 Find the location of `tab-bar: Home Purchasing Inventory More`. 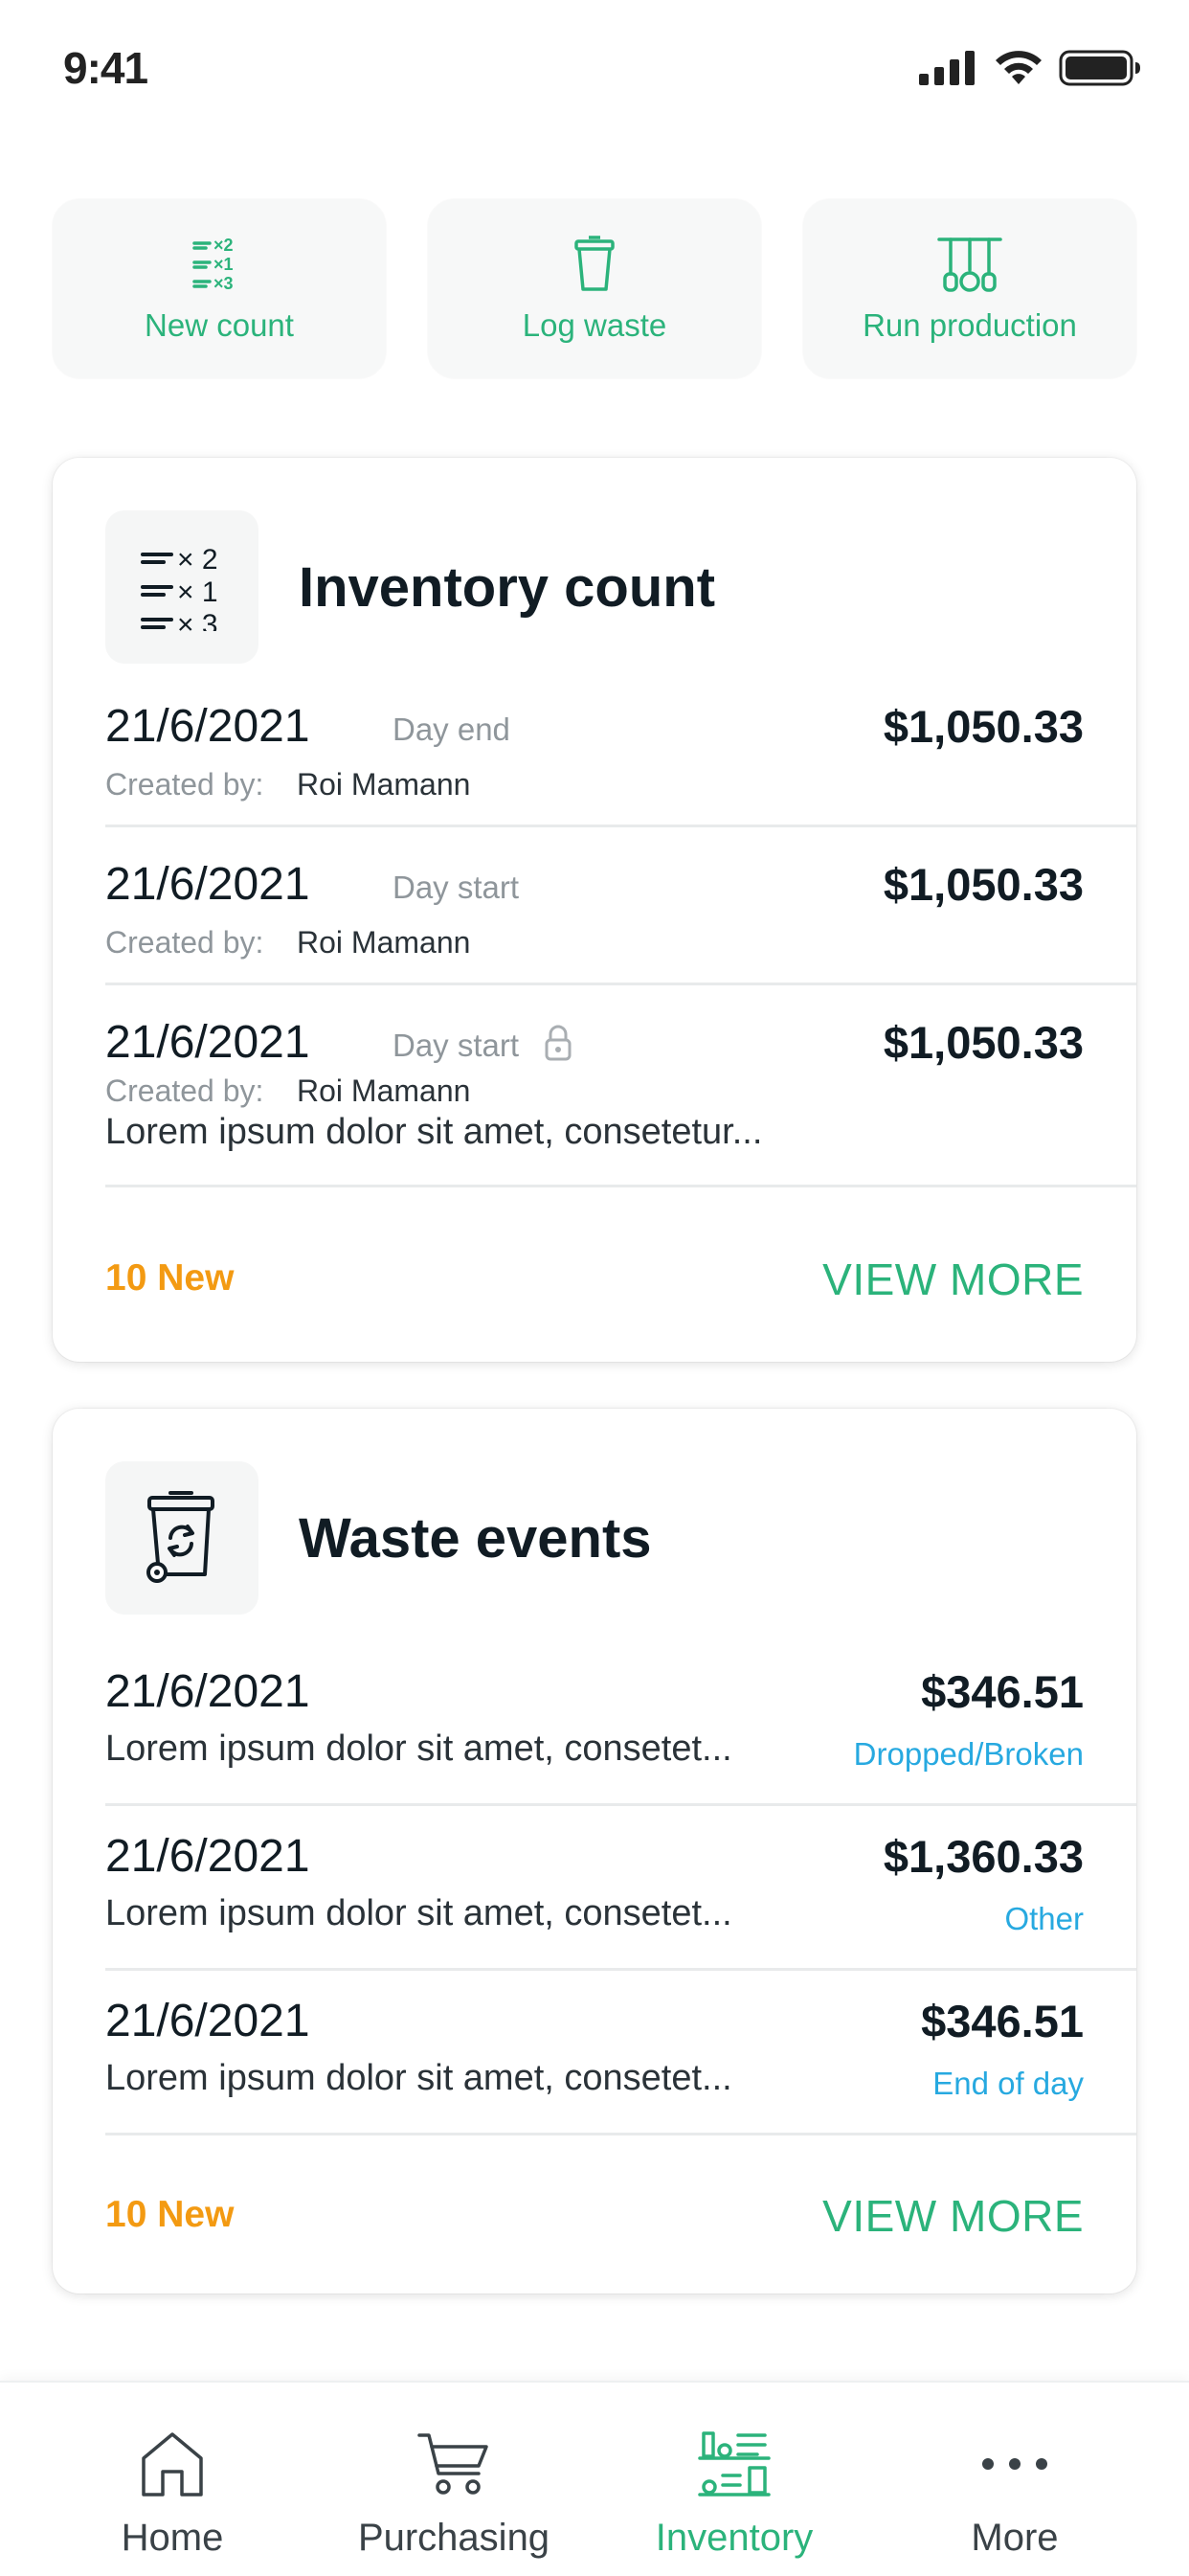

tab-bar: Home Purchasing Inventory More is located at coordinates (594, 2478).